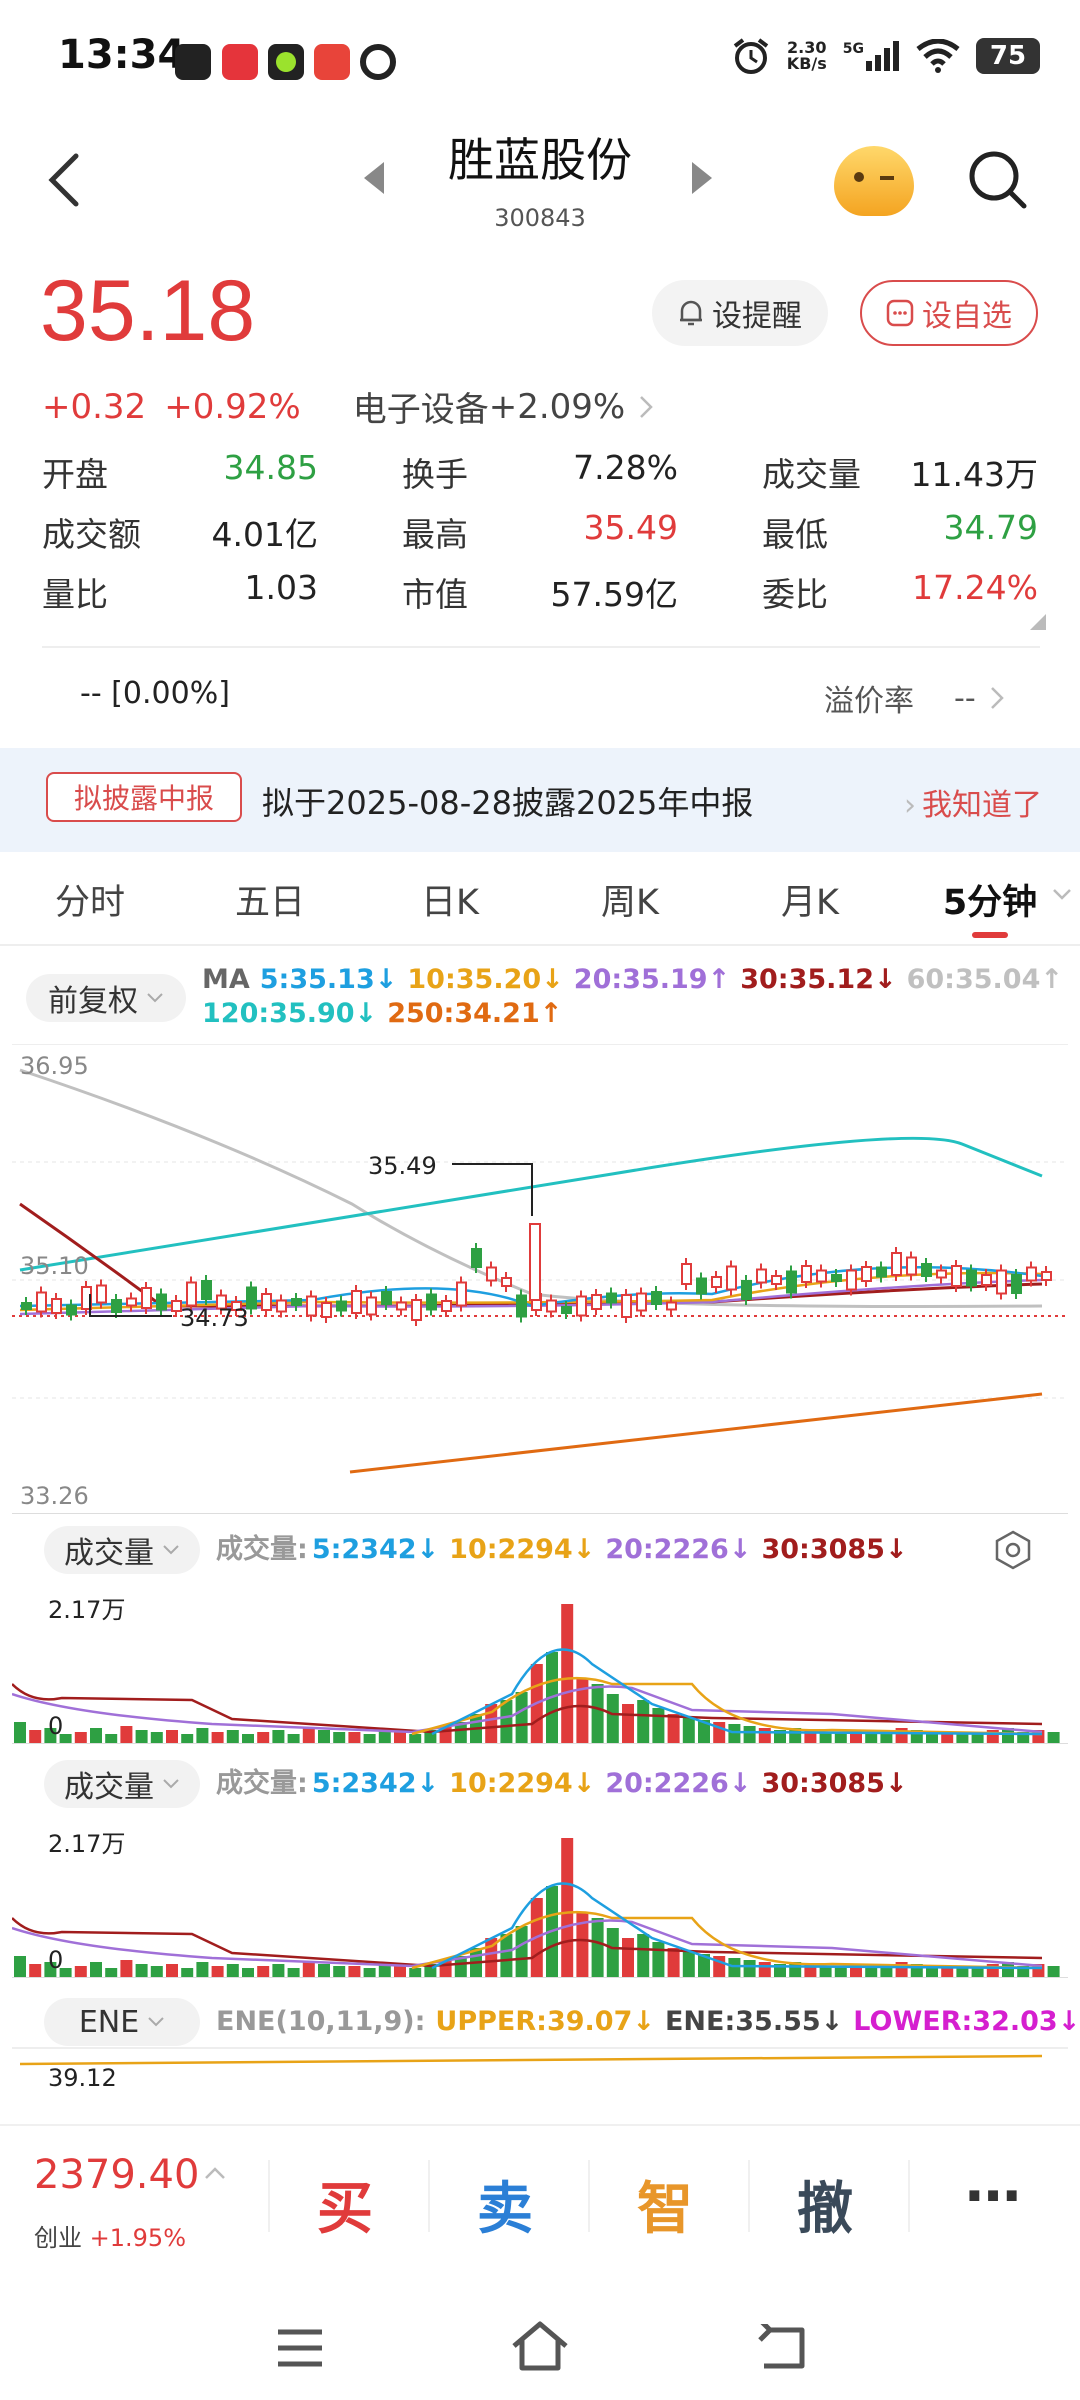 The width and height of the screenshot is (1080, 2400). I want to click on expand-corner-icon, so click(1038, 622).